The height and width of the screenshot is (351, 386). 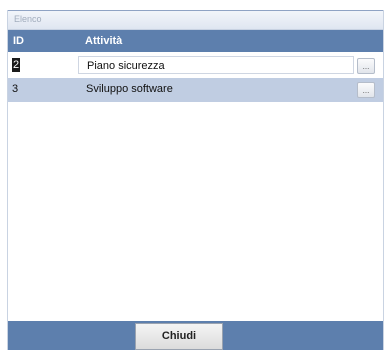 I want to click on id-cell: 2, so click(x=16, y=65).